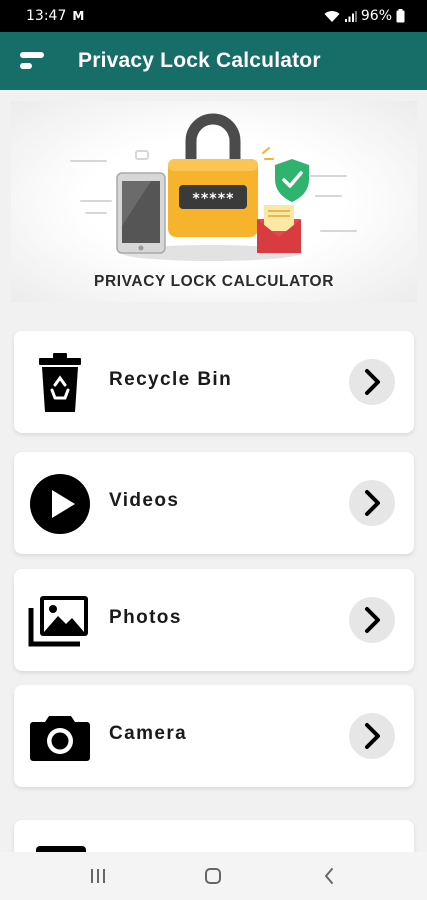  I want to click on status-right: 96%, so click(364, 16).